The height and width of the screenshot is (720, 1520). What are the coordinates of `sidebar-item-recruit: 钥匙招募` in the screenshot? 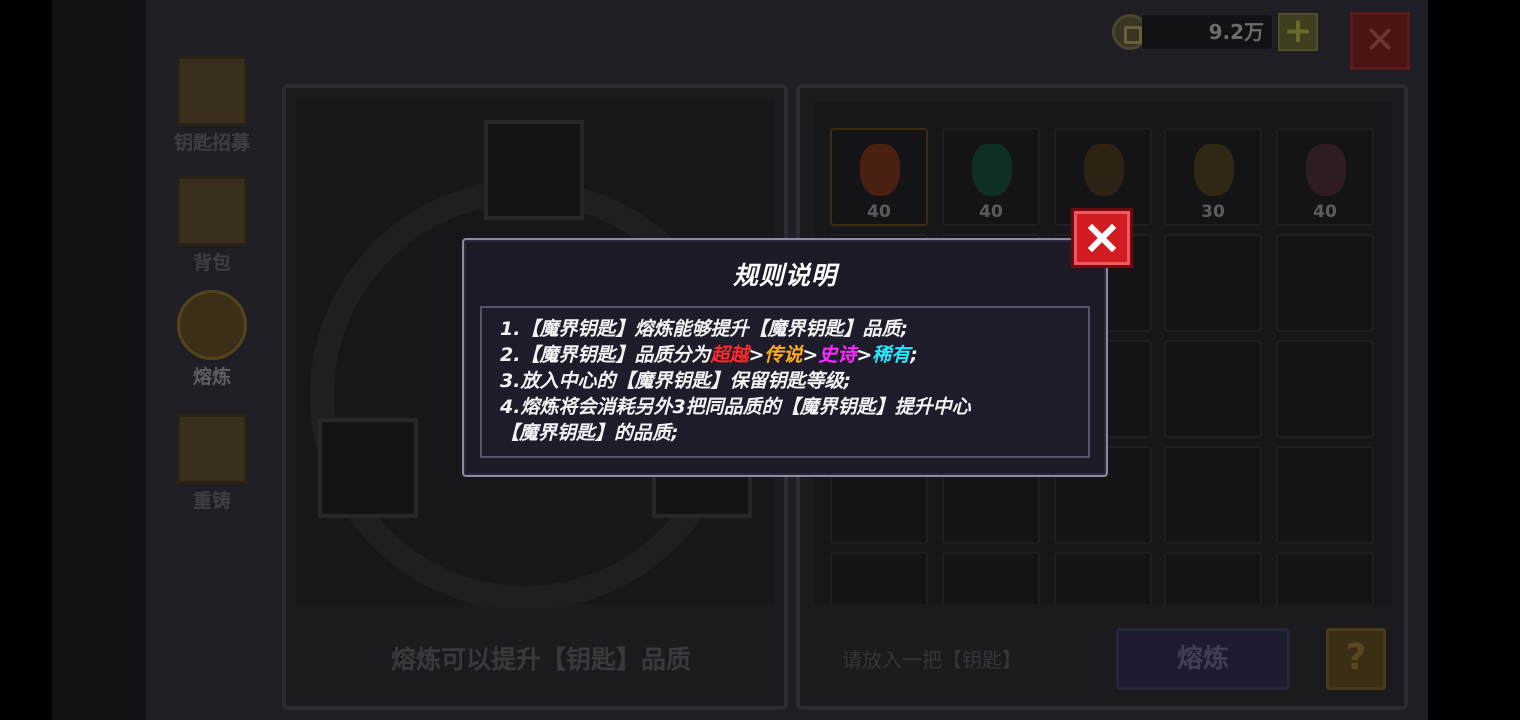 It's located at (212, 105).